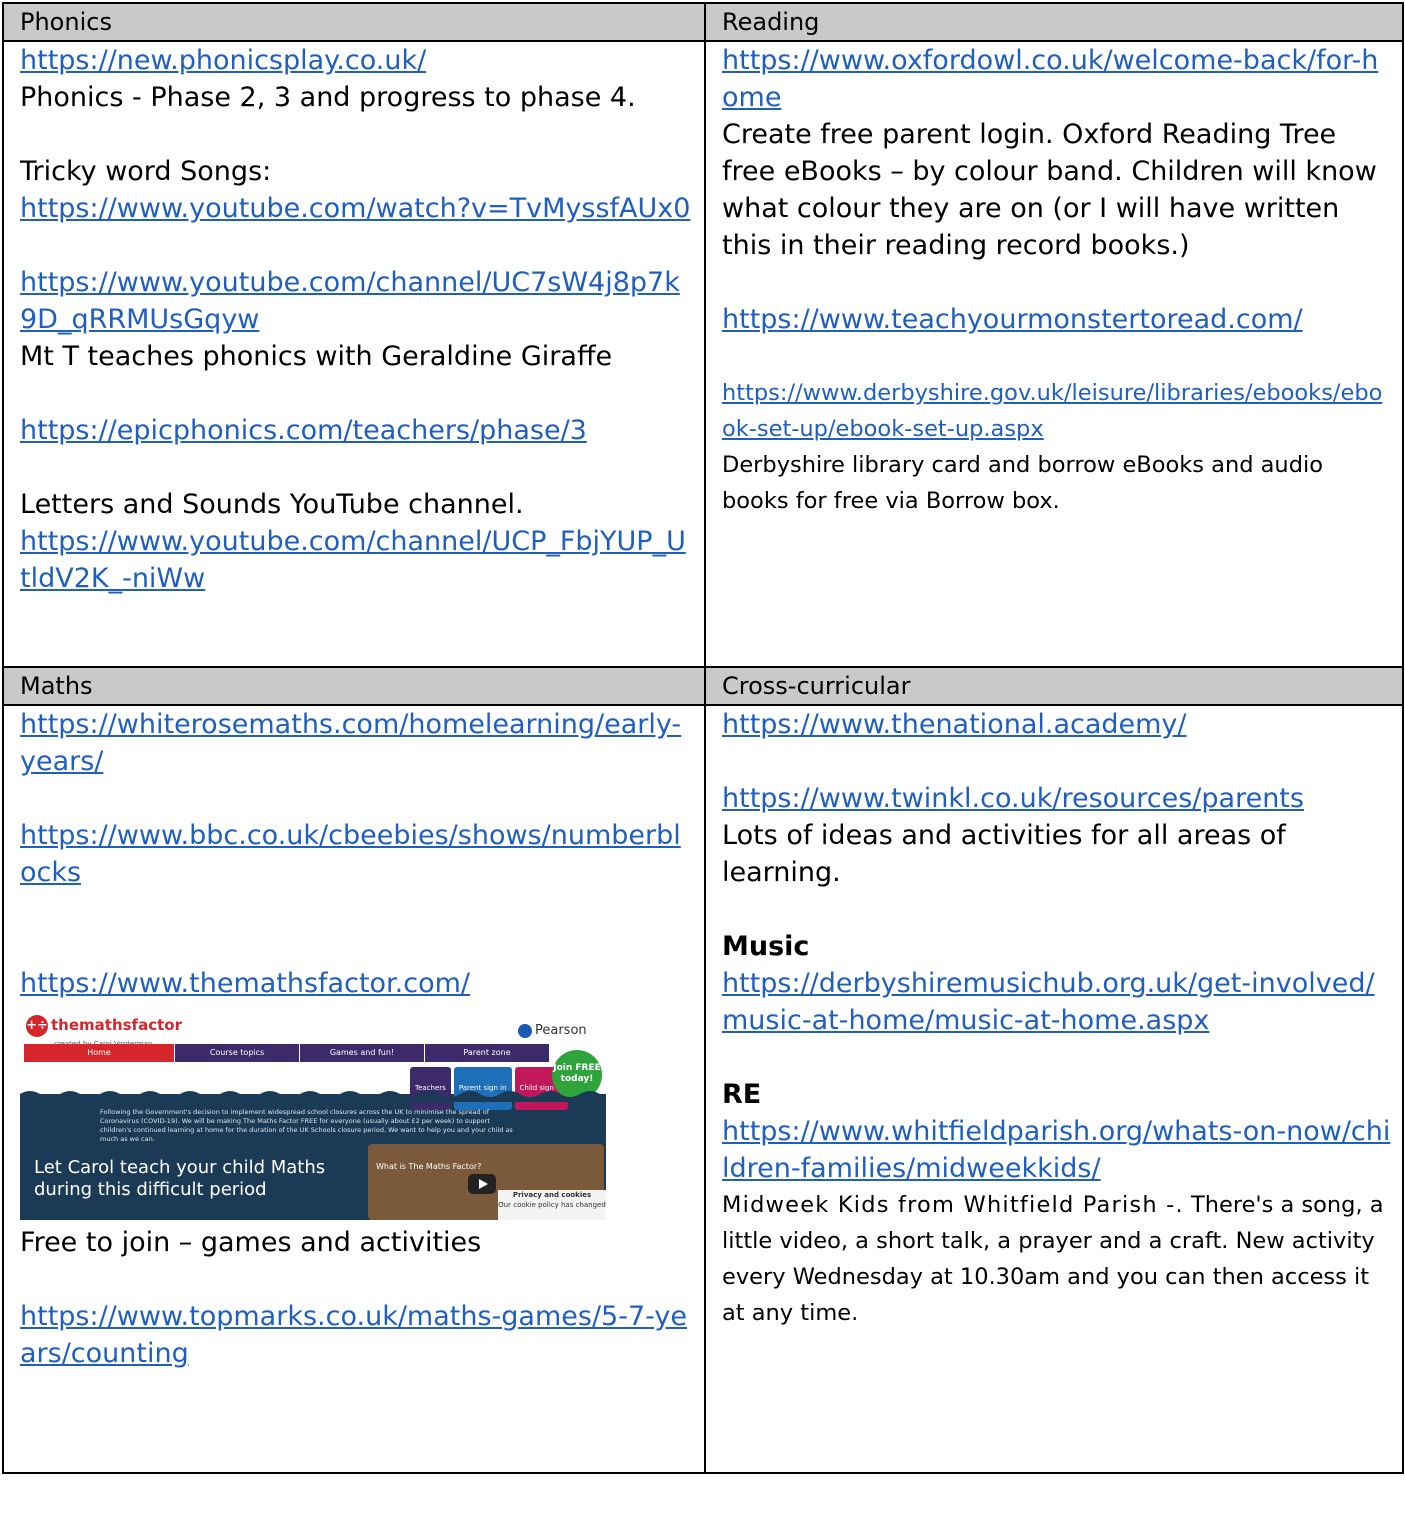 This screenshot has height=1515, width=1405. I want to click on mf-cookie-text: Our cookie policy has changed, so click(552, 1205).